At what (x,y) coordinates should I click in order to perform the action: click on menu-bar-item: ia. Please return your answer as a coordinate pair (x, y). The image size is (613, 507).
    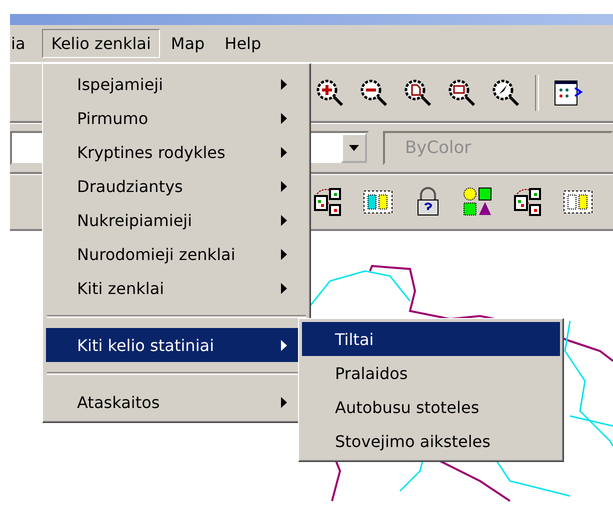
    Looking at the image, I should click on (22, 43).